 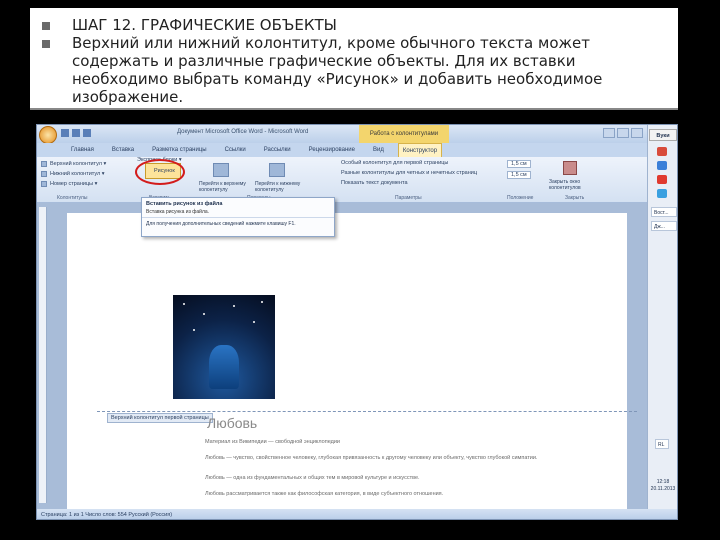 What do you see at coordinates (221, 170) in the screenshot?
I see `goto-header-icon` at bounding box center [221, 170].